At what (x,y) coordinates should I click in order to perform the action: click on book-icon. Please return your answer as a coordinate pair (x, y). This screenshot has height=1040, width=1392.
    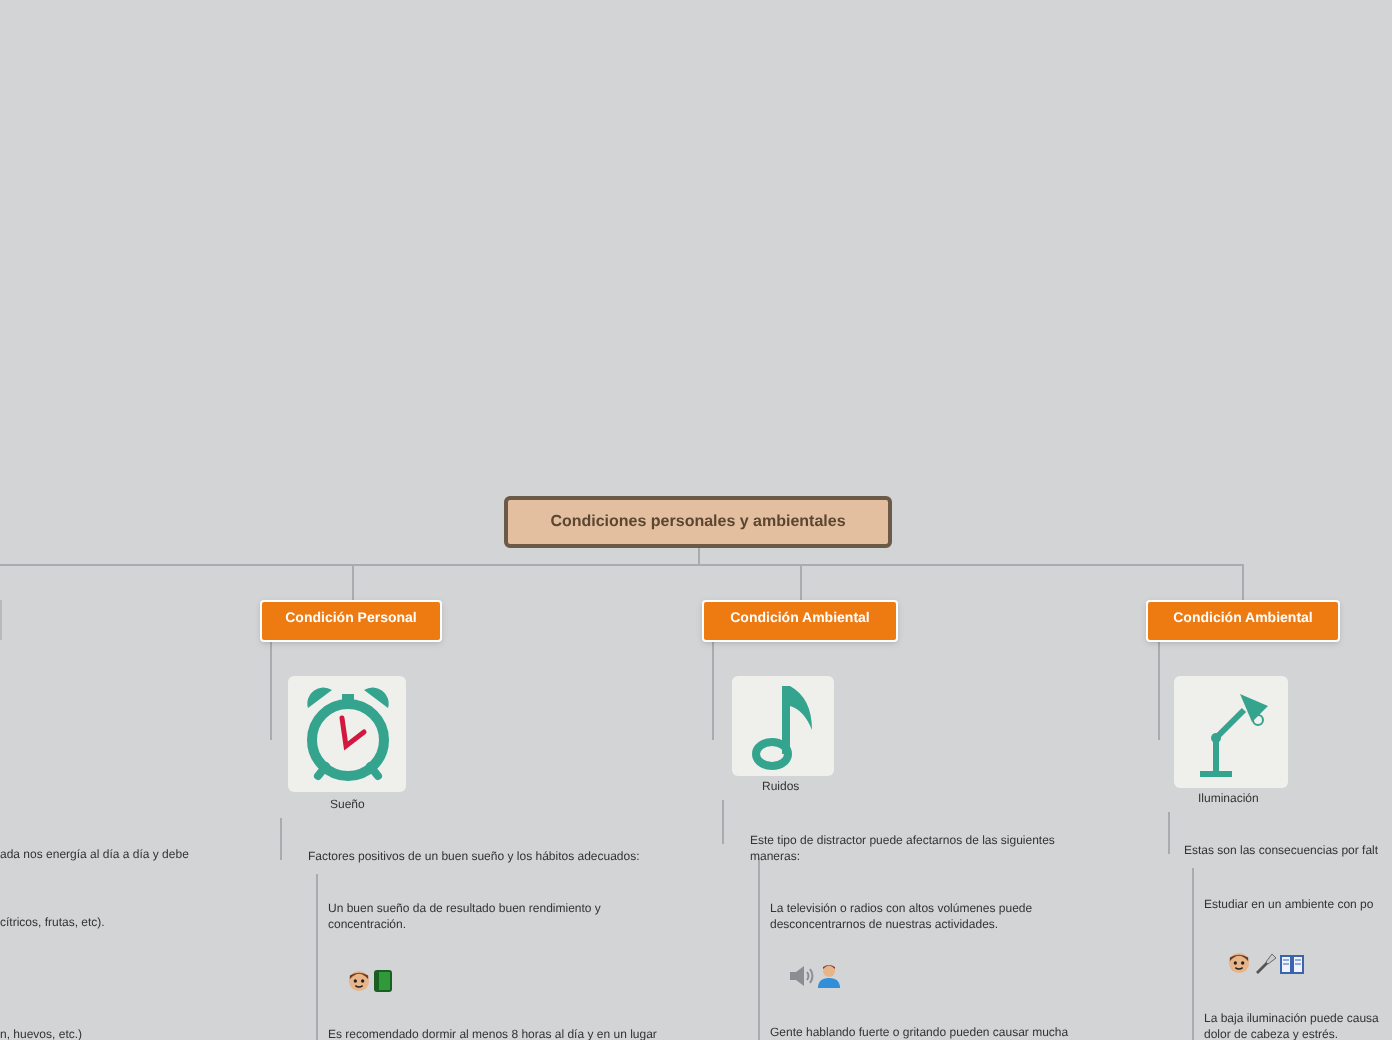
    Looking at the image, I should click on (383, 981).